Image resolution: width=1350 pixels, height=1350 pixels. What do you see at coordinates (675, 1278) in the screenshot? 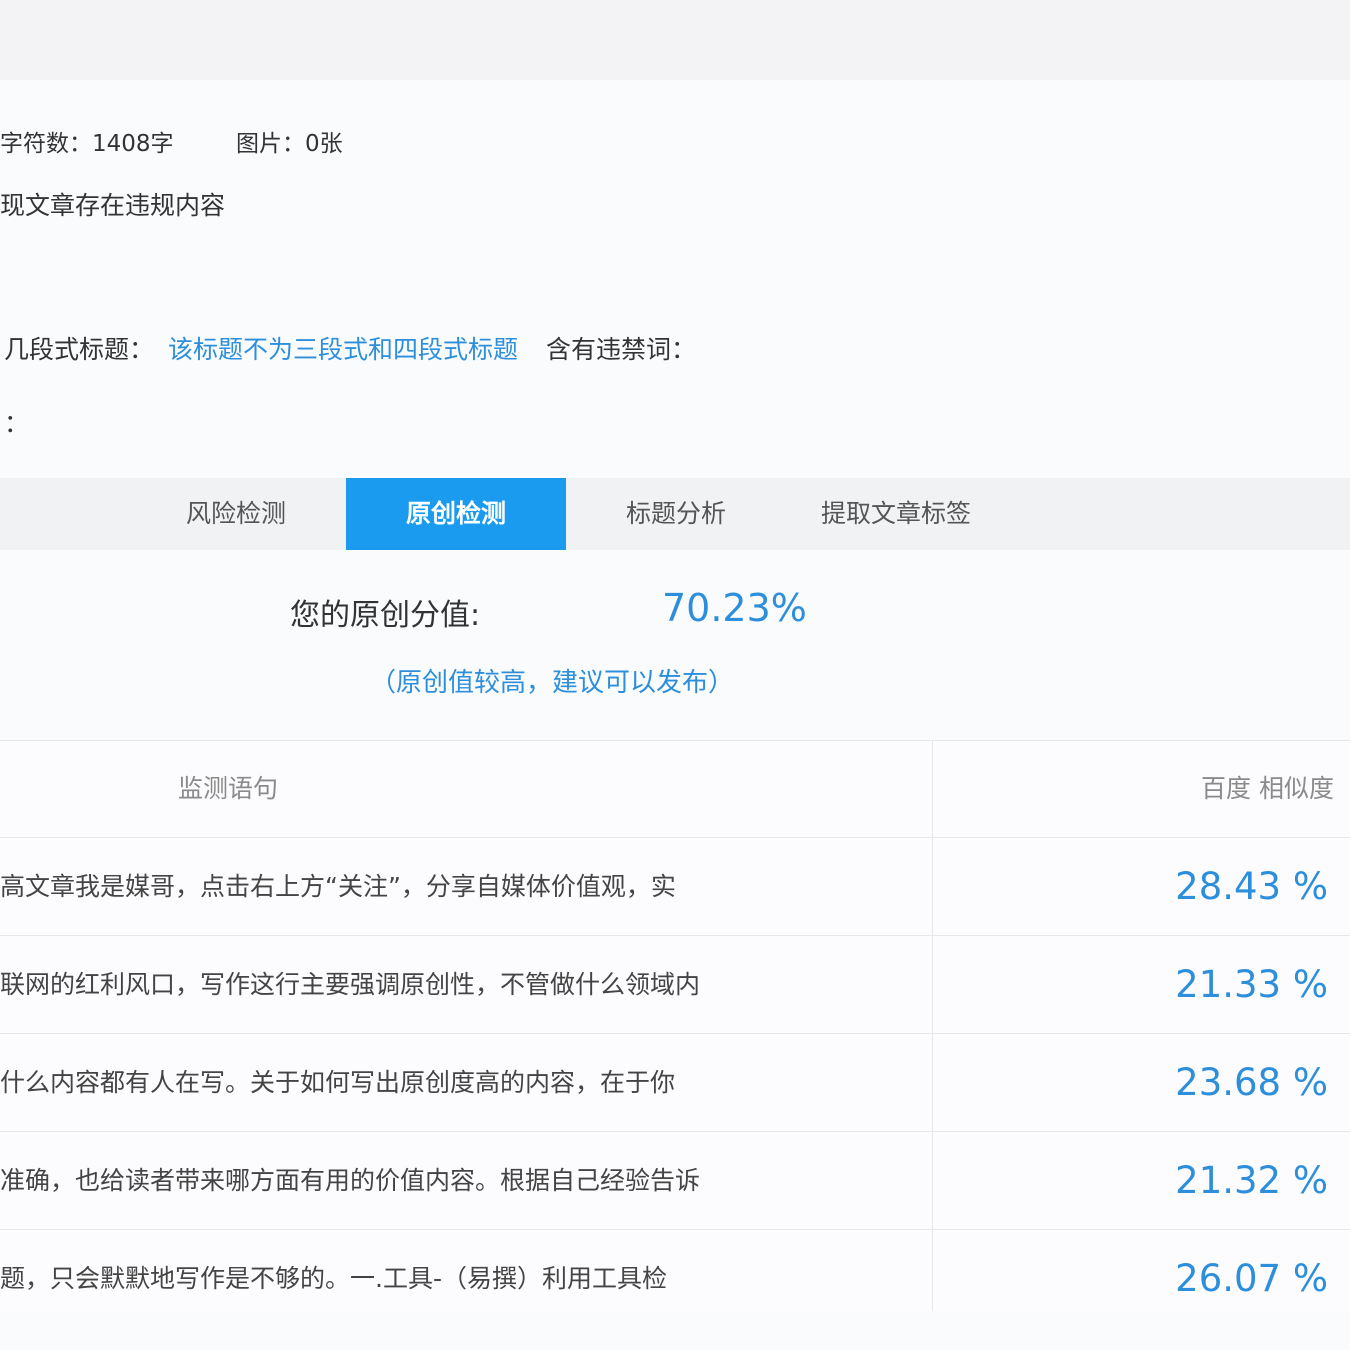
I see `table-row: 题，只会默默地写作是不够的。一.工具-（易撰）利用工具检 26.07 %` at bounding box center [675, 1278].